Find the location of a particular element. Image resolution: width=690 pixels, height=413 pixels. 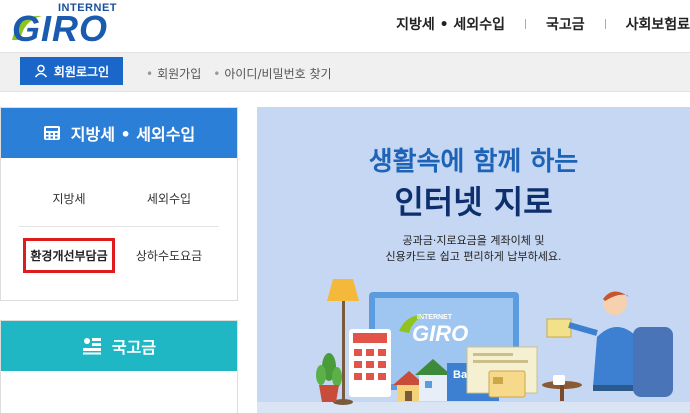

banner-subtitle-line1: 공과금·지로요금을 계좌이체 및 is located at coordinates (473, 240).